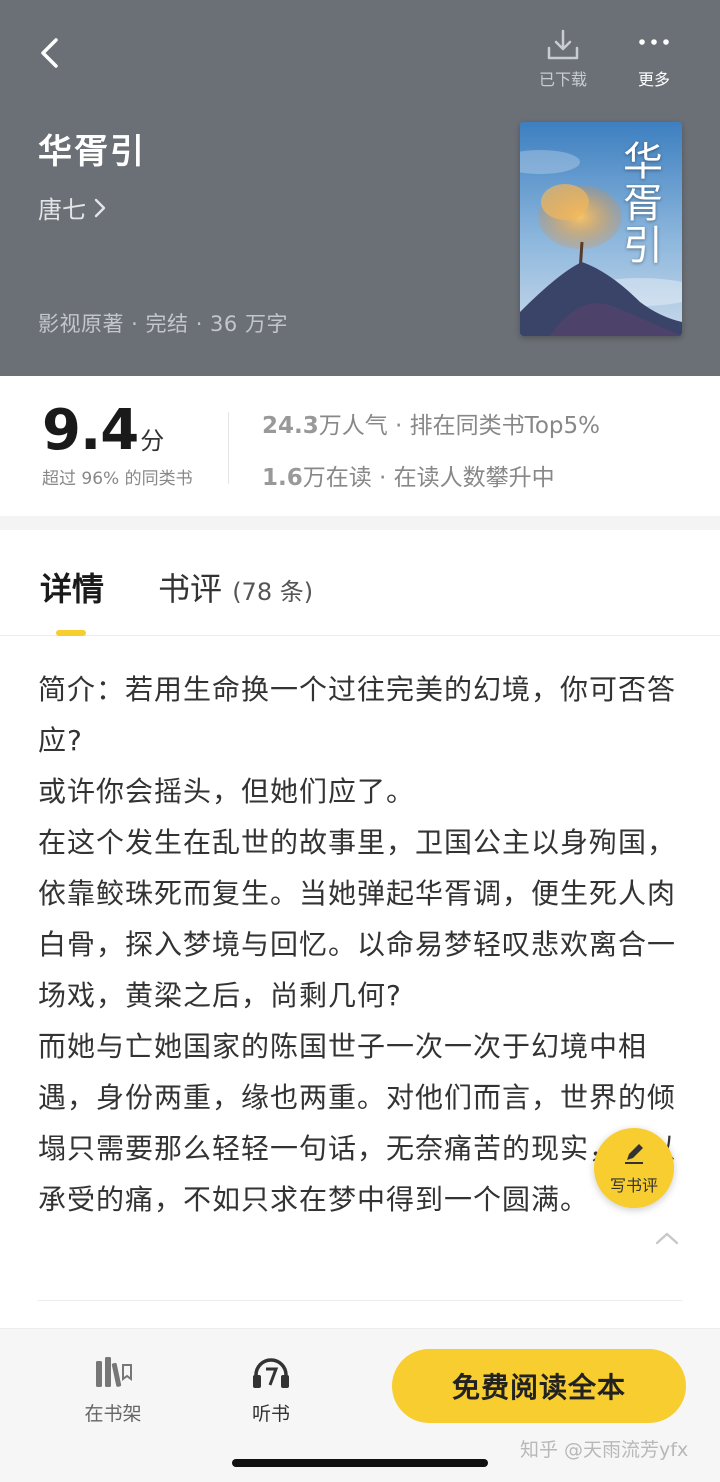 The height and width of the screenshot is (1482, 720). I want to click on reading-stat: 1.6万在读 · 在读人数攀升中, so click(408, 475).